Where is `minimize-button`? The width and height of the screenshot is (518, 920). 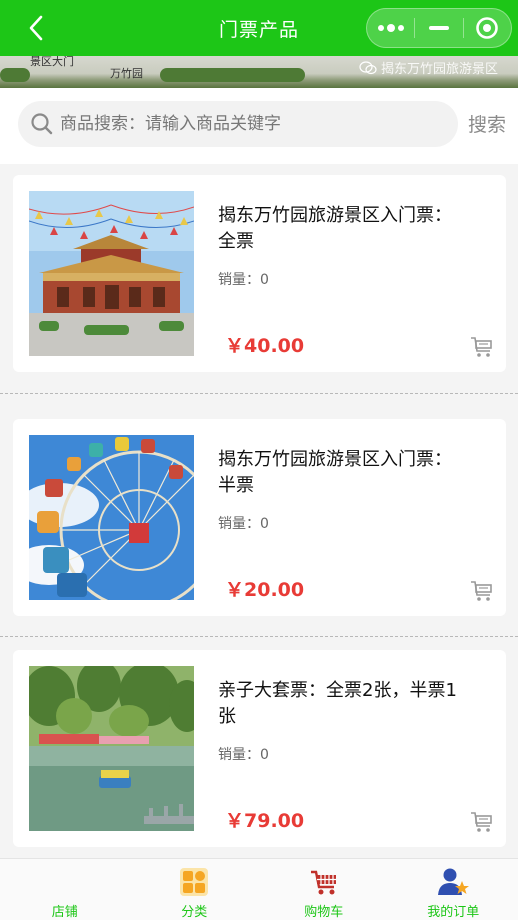 minimize-button is located at coordinates (438, 28).